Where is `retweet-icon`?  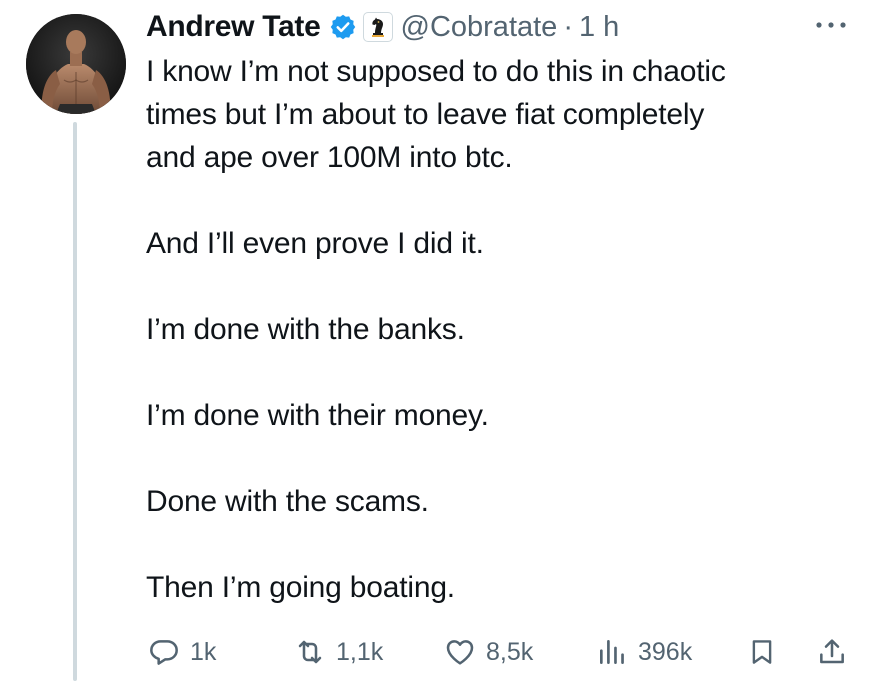 retweet-icon is located at coordinates (310, 652).